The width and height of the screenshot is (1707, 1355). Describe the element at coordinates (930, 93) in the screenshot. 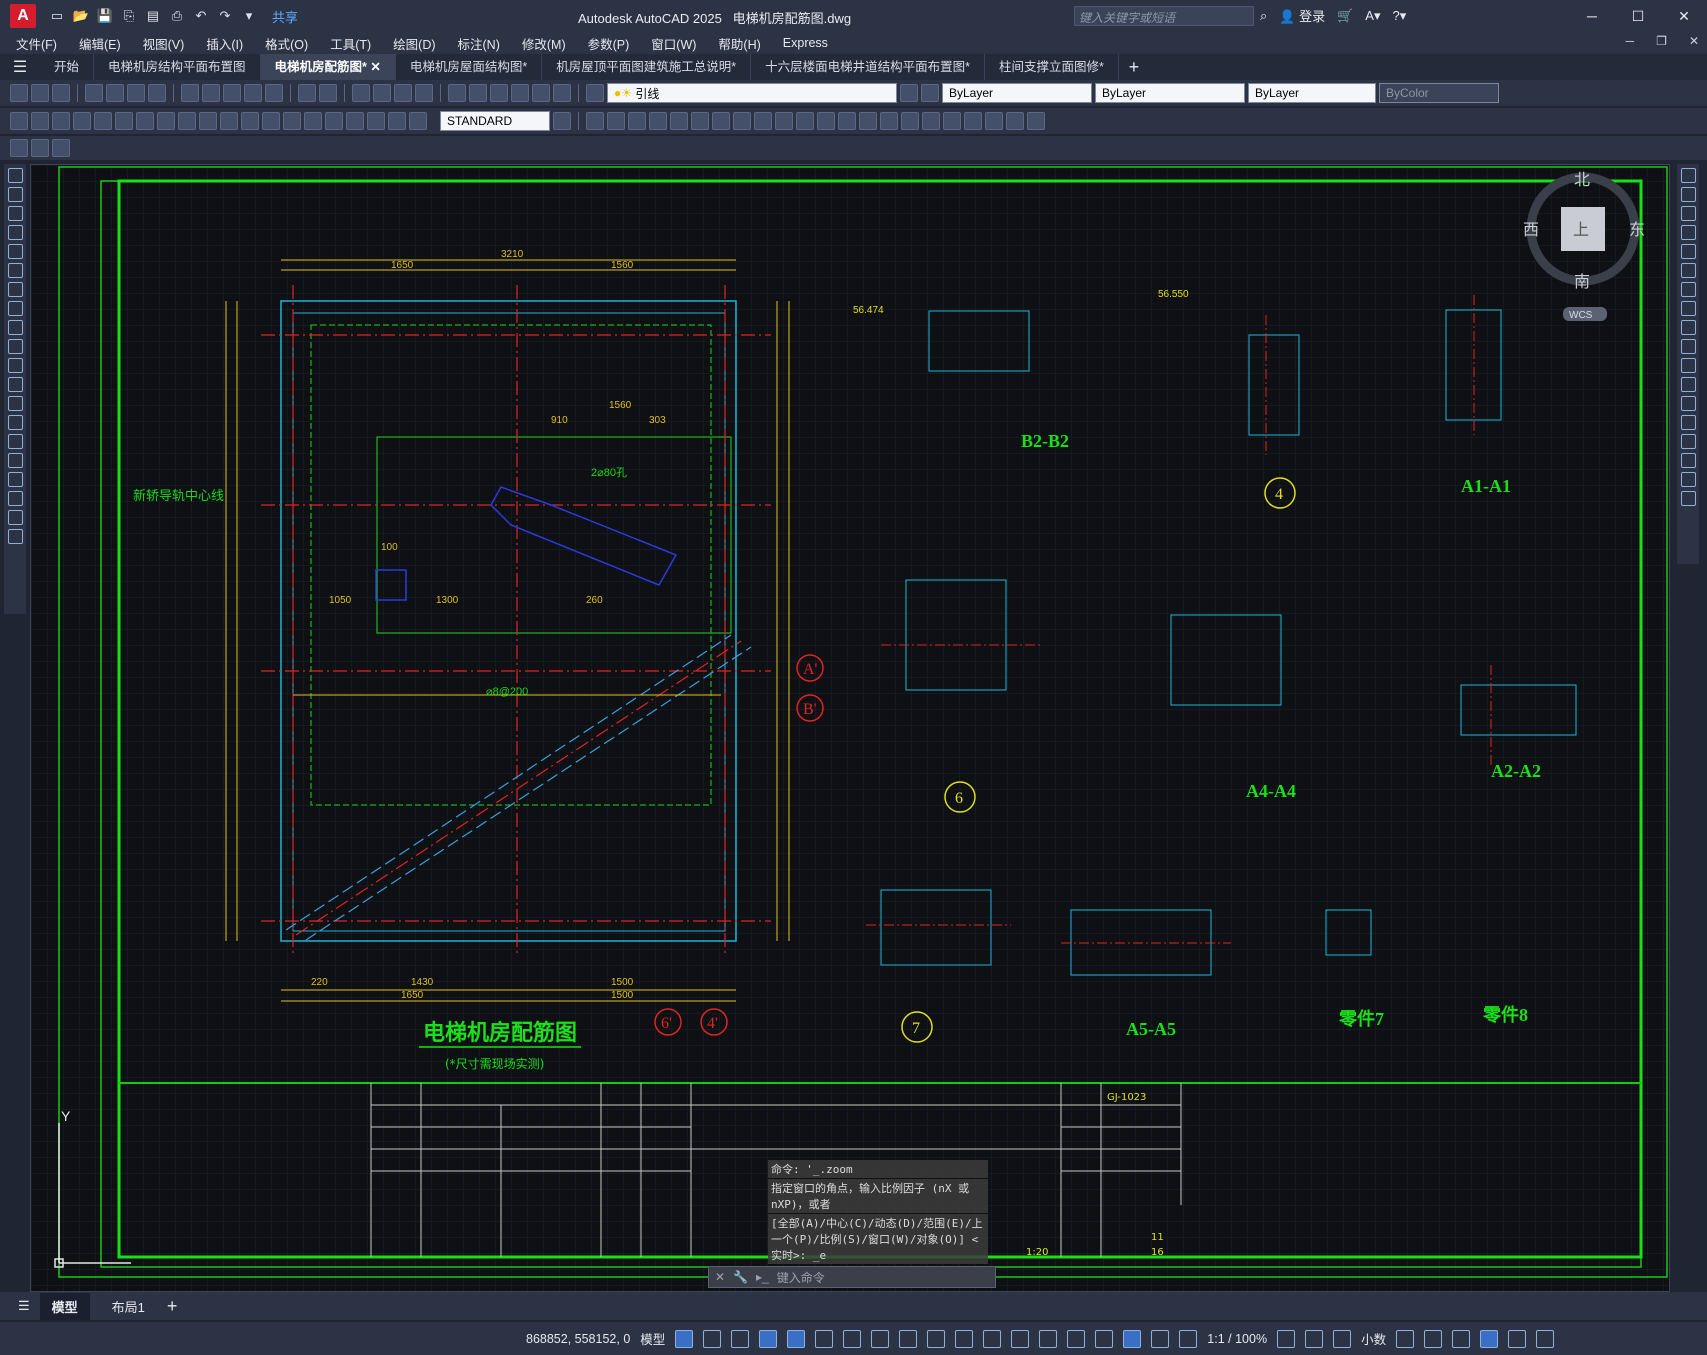

I see `layer-previous-icon` at that location.